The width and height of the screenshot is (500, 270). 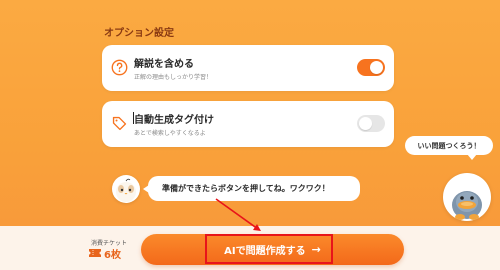 What do you see at coordinates (248, 68) in the screenshot?
I see `option-card-explanation: 解説を含める 正解の理由もしっかり学習！` at bounding box center [248, 68].